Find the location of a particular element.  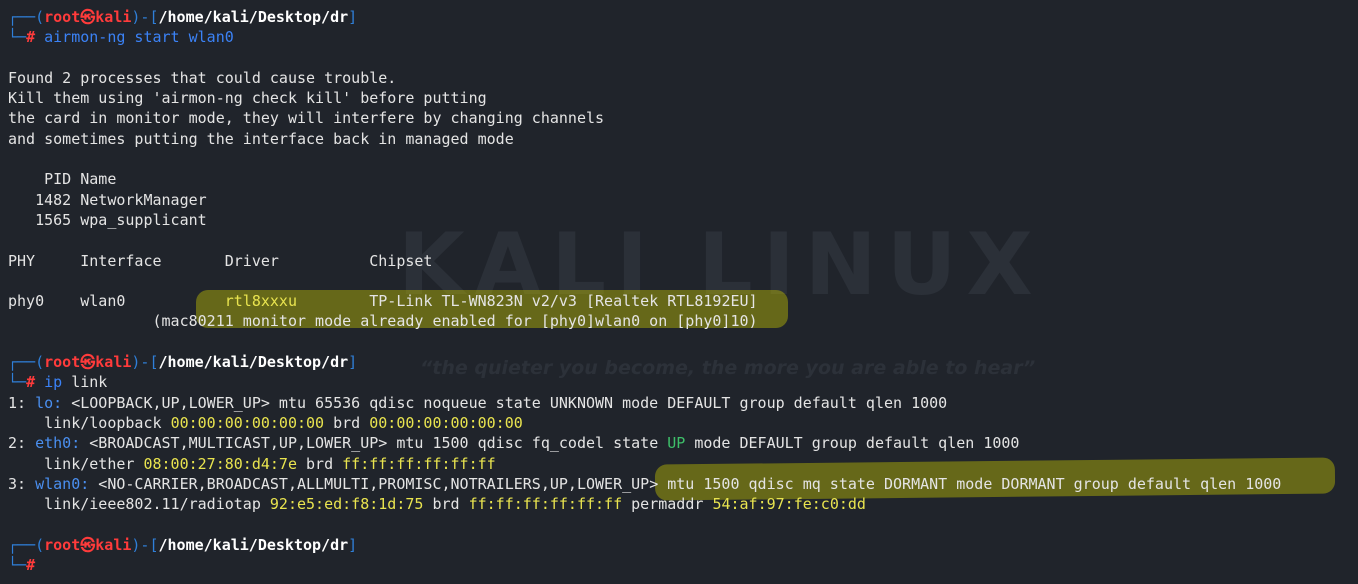

command-line-1: └─# airmon-ng start wlan0 is located at coordinates (121, 37).